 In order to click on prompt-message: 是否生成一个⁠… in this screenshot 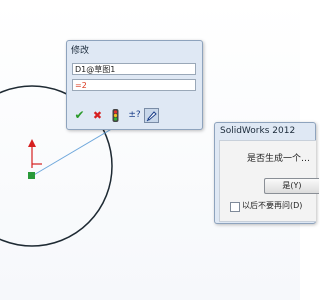, I will do `click(279, 159)`.